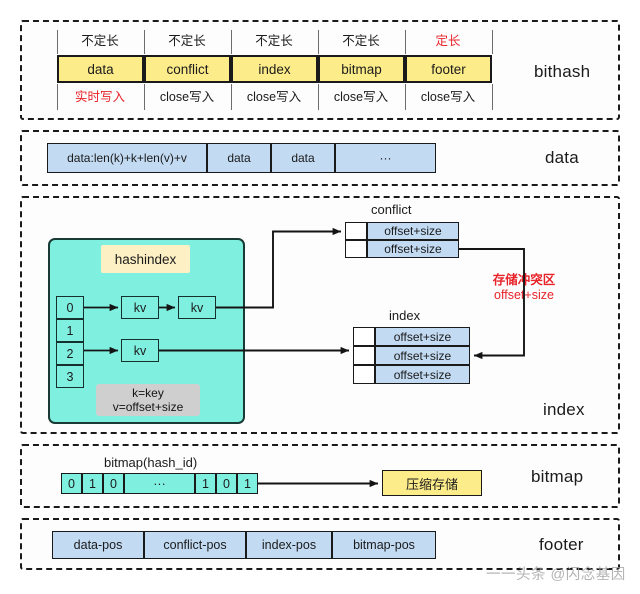 This screenshot has width=640, height=594. I want to click on bitmap-caption: bitmap(hash_id), so click(151, 462).